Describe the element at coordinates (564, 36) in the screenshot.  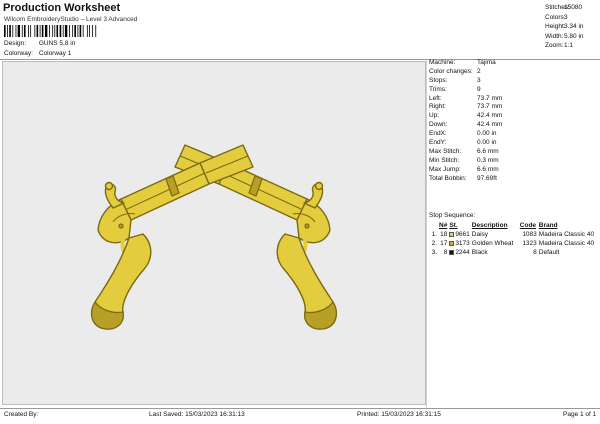
I see `stat-width: Width:5.80 in` at that location.